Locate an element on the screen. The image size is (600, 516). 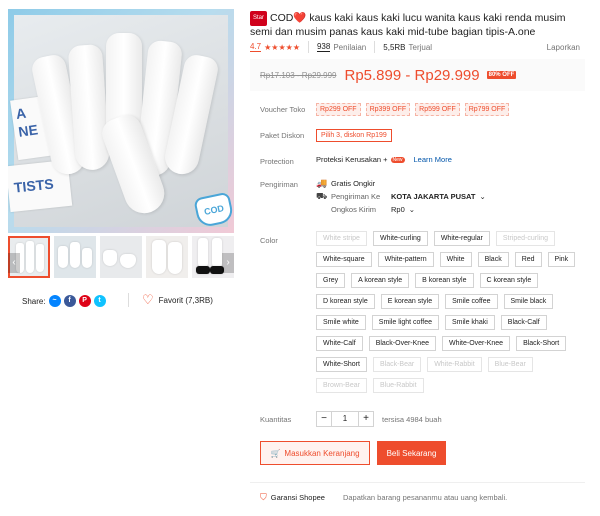
heart-icon: ♡ is located at coordinates (148, 299).